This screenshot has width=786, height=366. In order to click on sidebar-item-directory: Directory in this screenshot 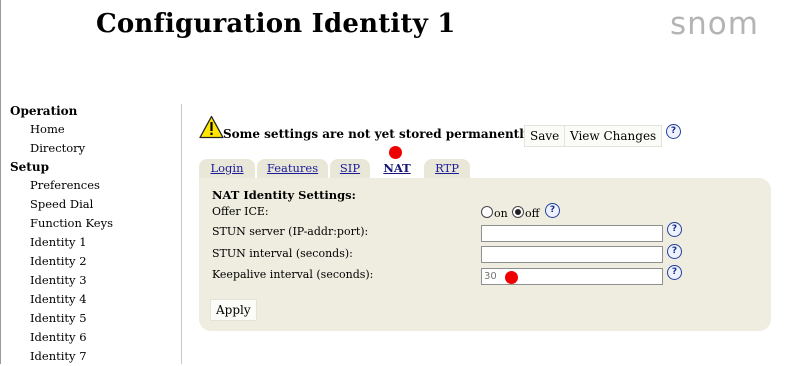, I will do `click(95, 148)`.